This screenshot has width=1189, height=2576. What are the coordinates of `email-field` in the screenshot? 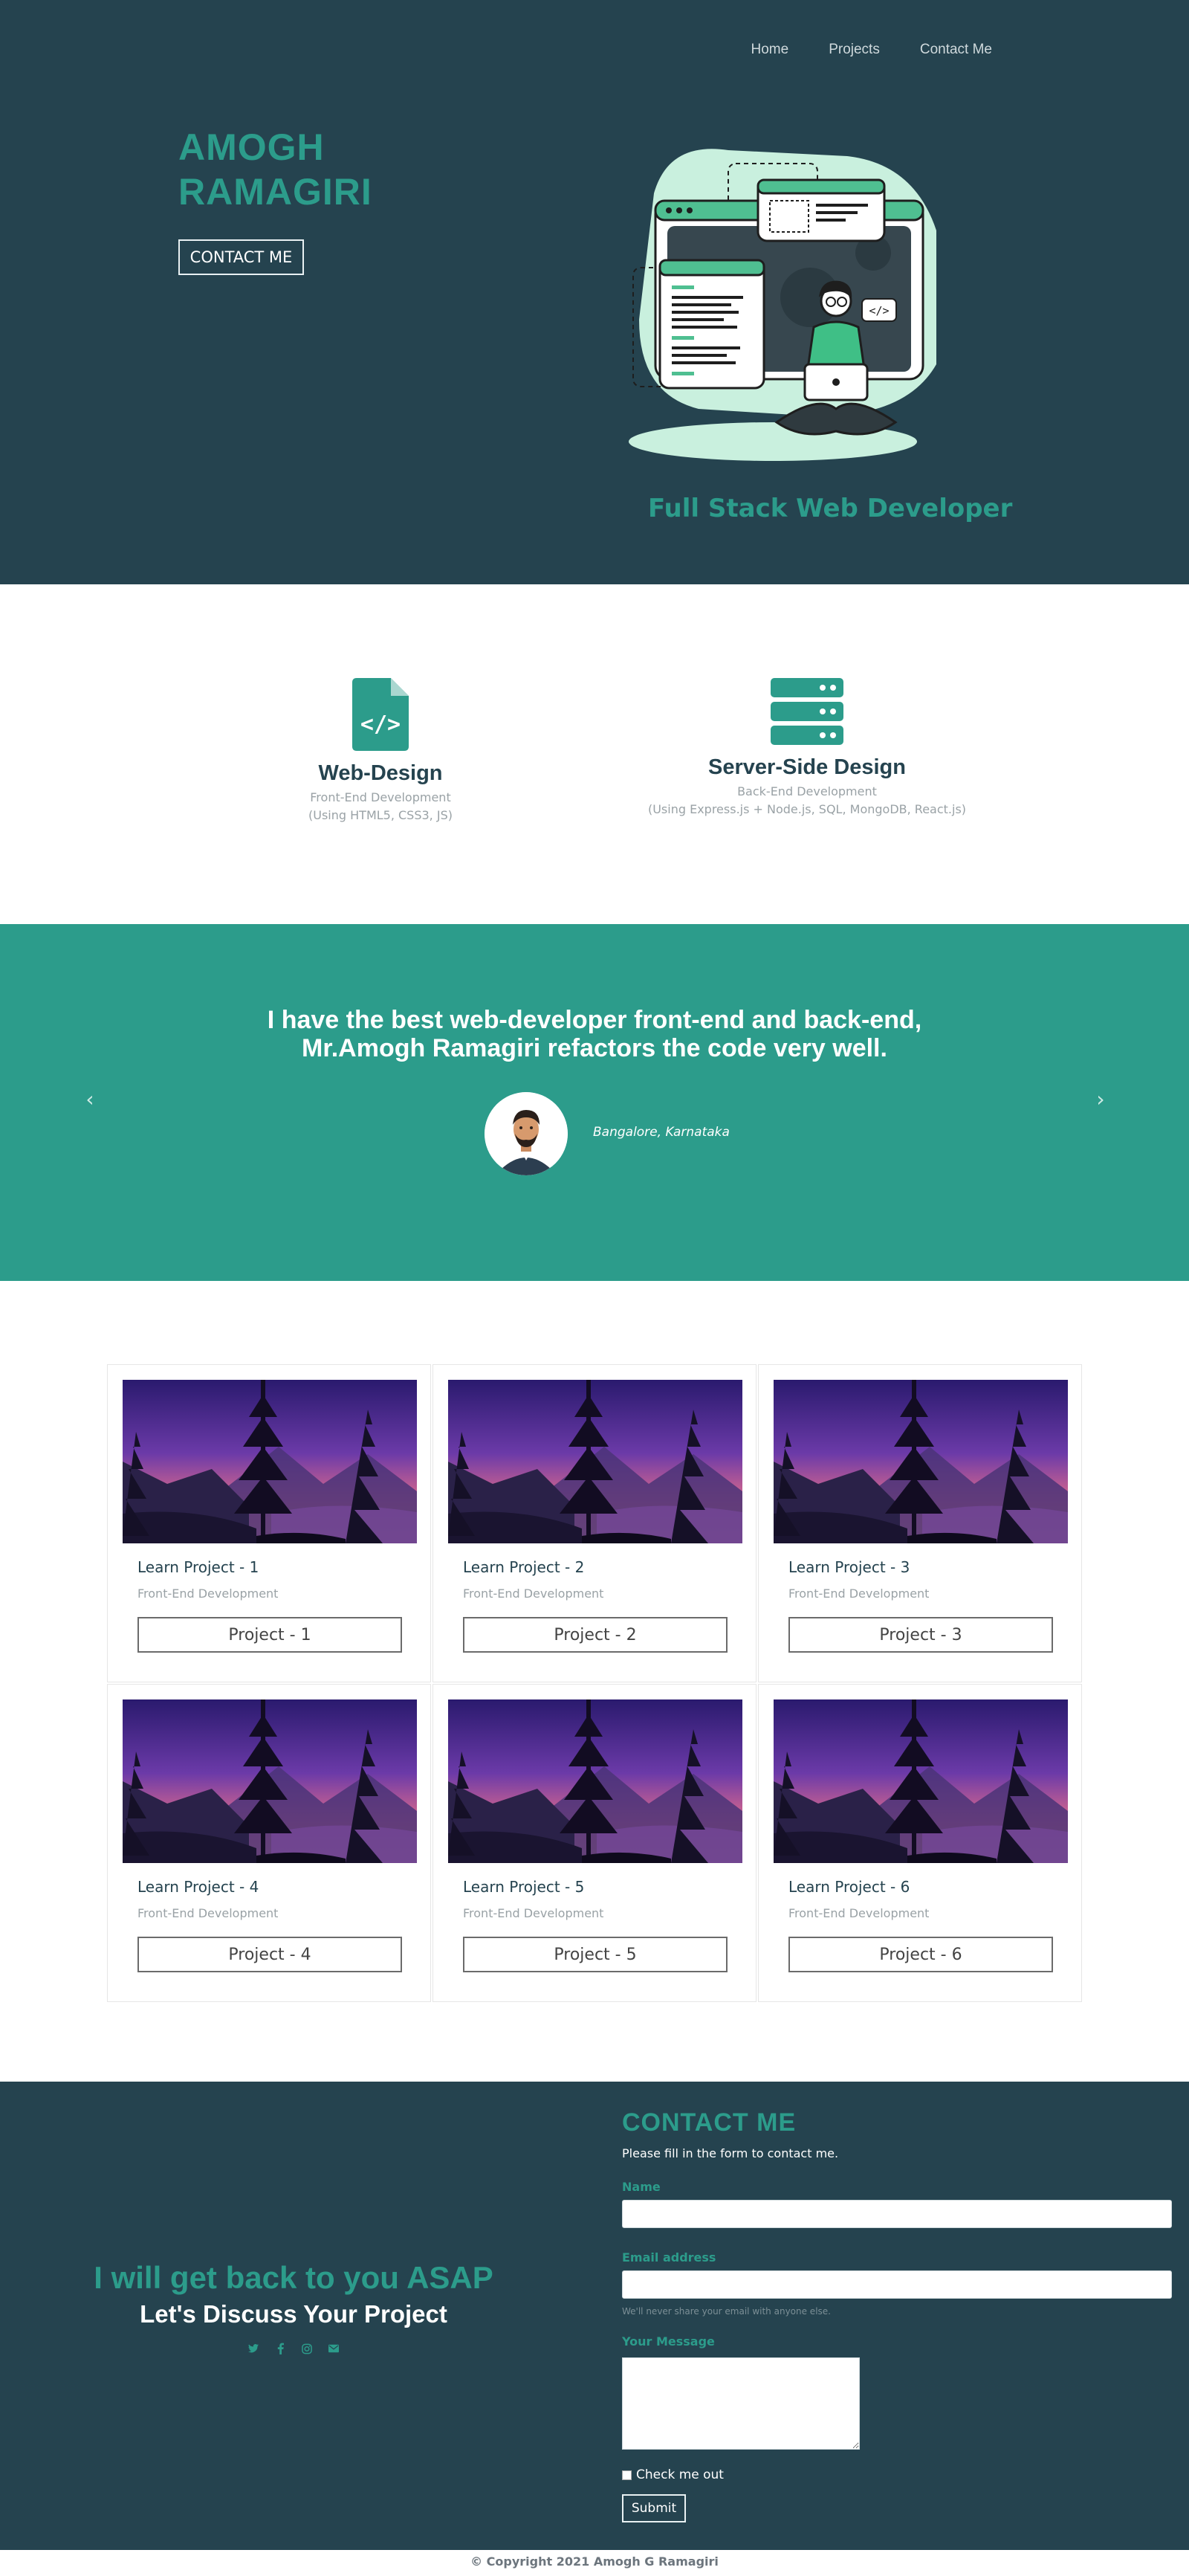 It's located at (897, 2284).